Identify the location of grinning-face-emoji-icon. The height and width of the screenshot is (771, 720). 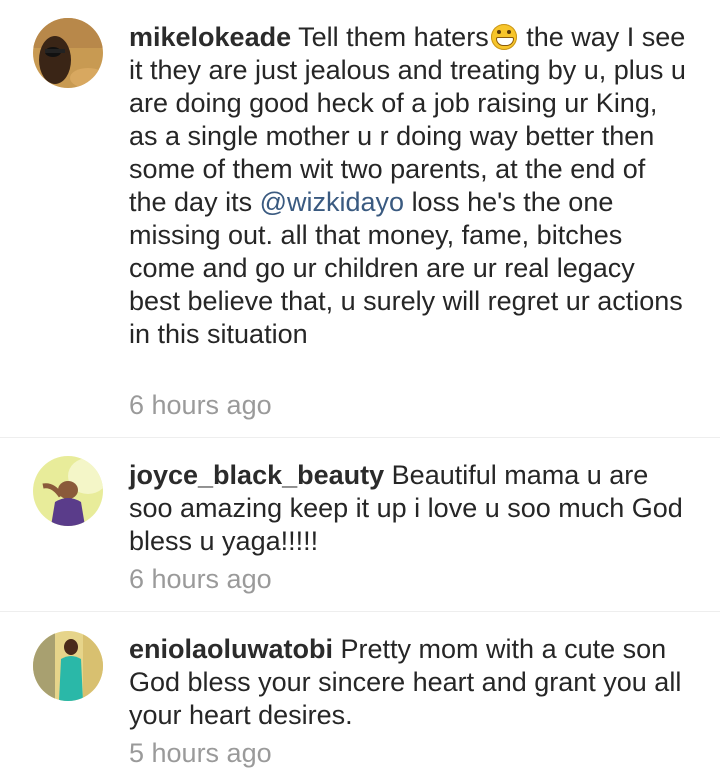
(503, 37).